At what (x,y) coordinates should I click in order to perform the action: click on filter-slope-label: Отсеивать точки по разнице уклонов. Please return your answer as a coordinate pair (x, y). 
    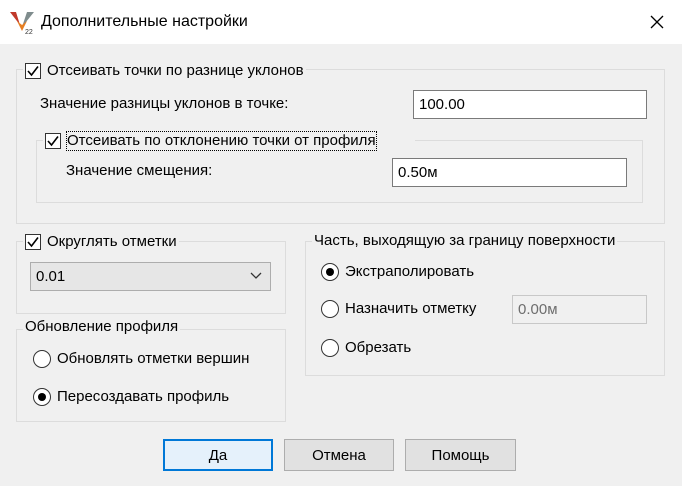
    Looking at the image, I should click on (175, 70).